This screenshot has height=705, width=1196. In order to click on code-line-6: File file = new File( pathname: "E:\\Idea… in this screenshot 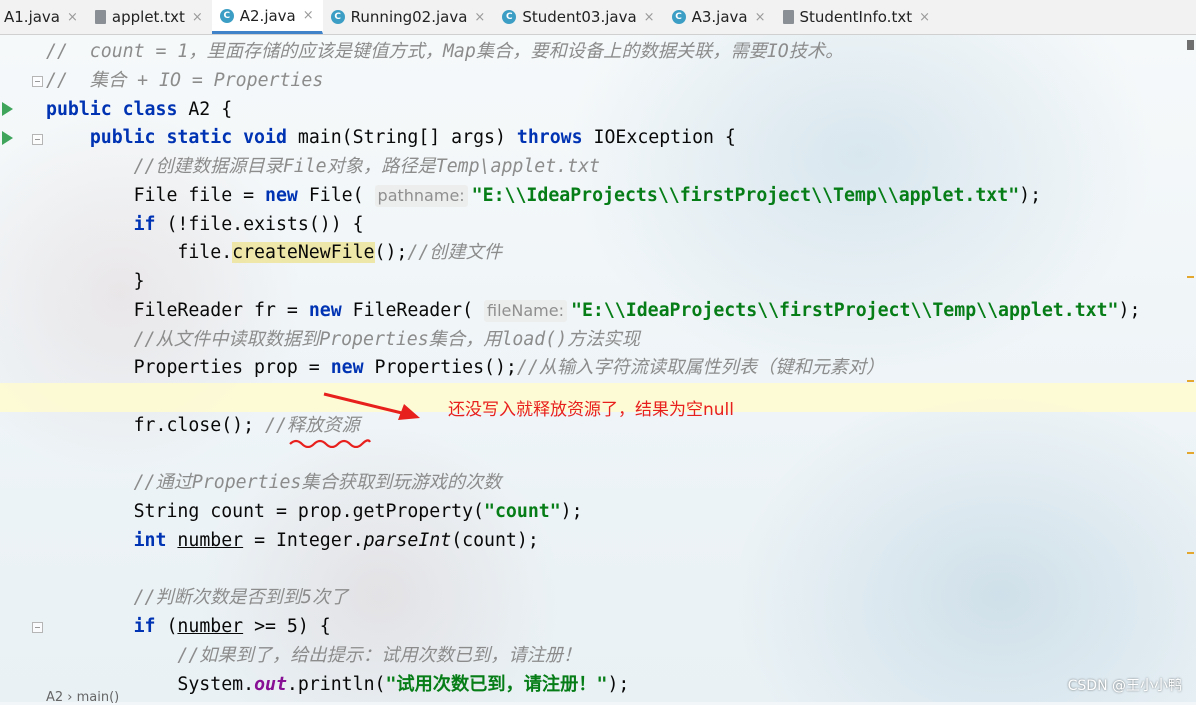, I will do `click(615, 196)`.